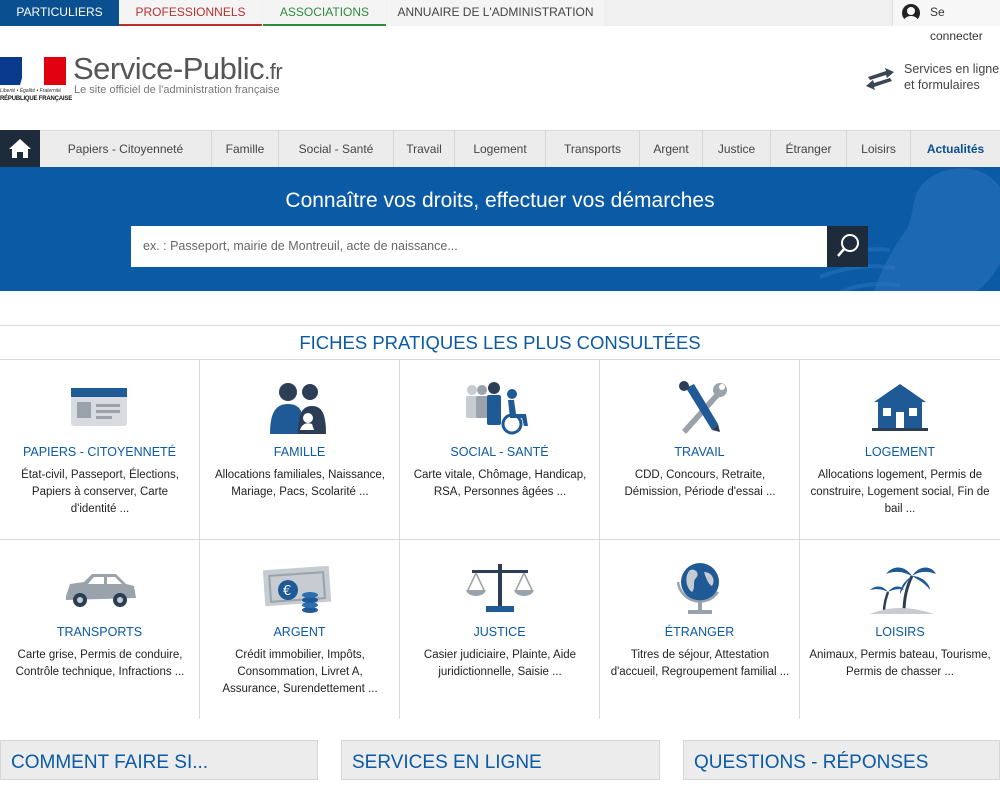  What do you see at coordinates (500, 760) in the screenshot?
I see `panel-services-en-ligne: Services en ligne` at bounding box center [500, 760].